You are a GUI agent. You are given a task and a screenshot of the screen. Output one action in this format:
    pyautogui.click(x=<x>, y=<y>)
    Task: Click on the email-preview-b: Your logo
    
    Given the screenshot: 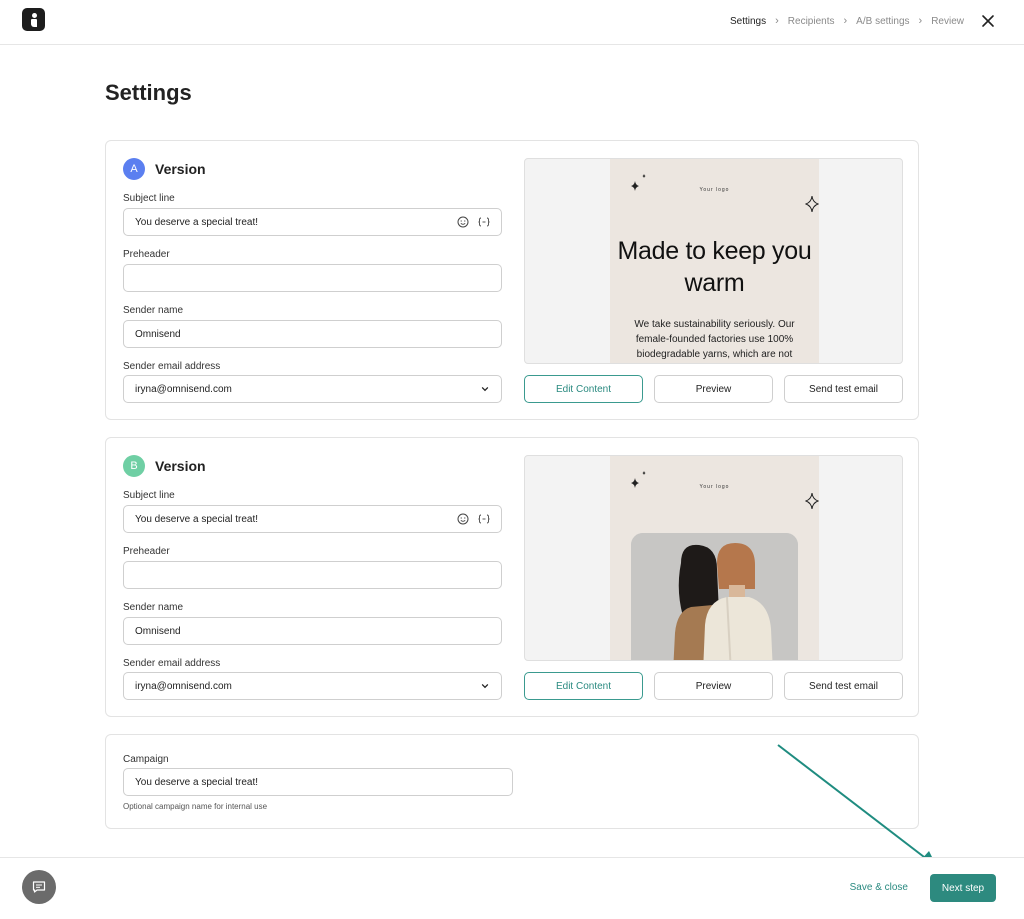 What is the action you would take?
    pyautogui.click(x=713, y=558)
    